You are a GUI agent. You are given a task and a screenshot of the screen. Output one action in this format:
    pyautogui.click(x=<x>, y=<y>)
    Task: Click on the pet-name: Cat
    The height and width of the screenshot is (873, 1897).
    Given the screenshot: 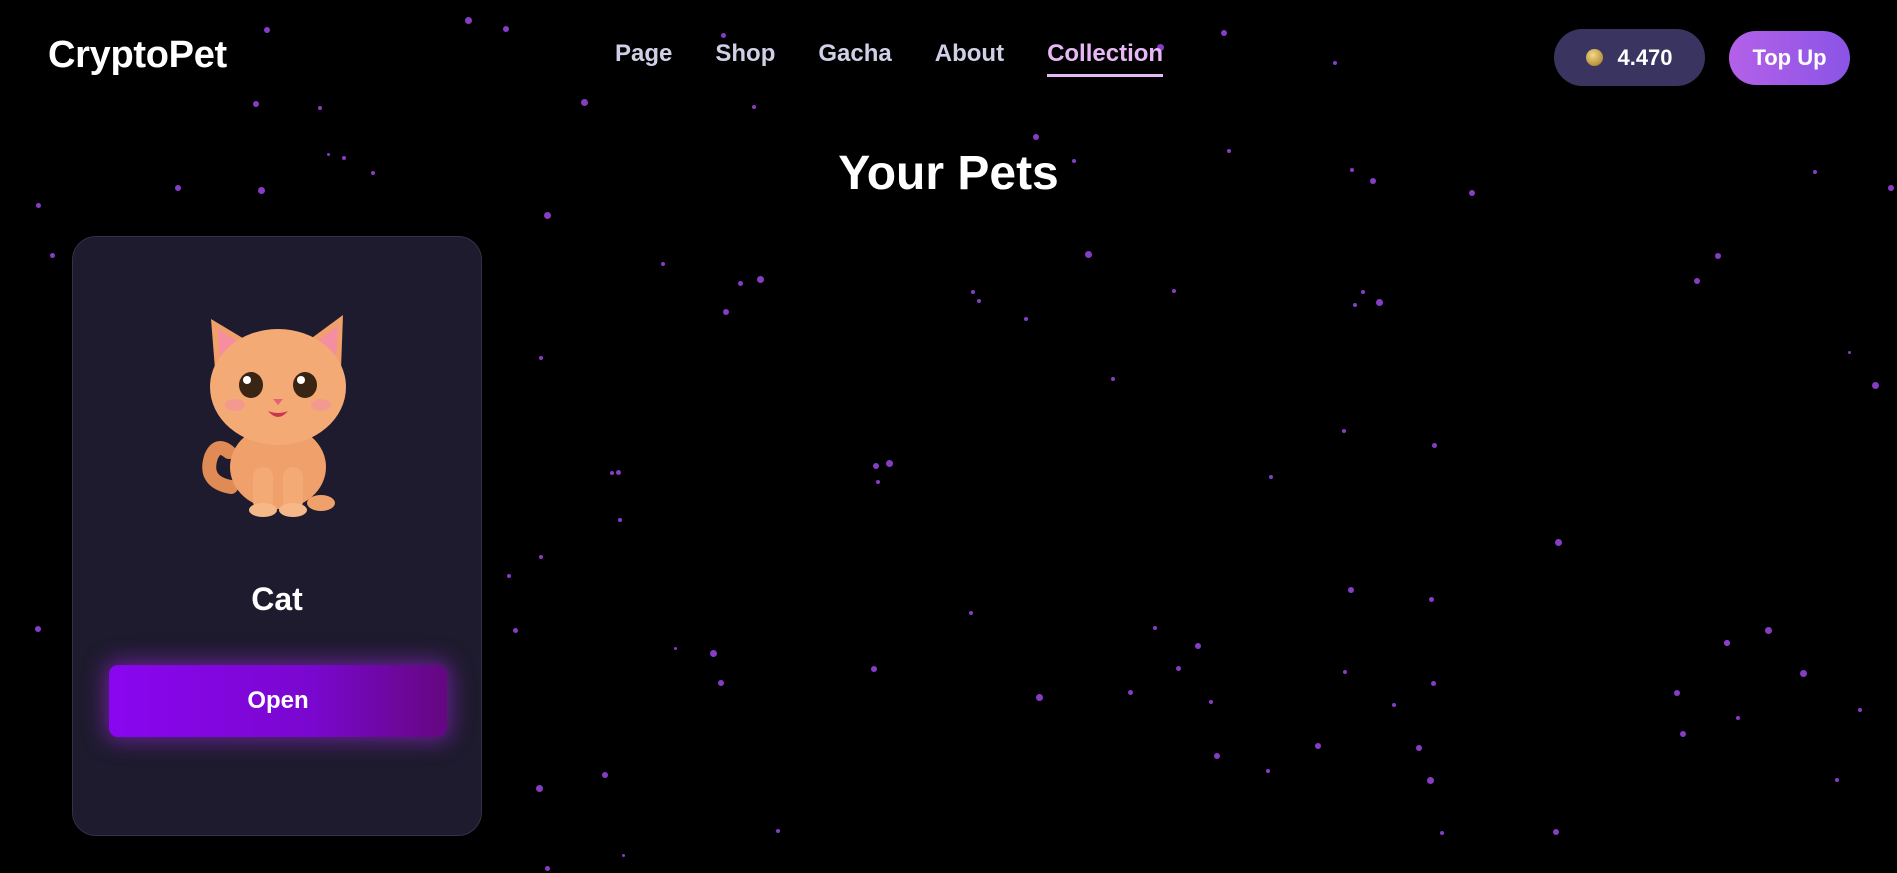 What is the action you would take?
    pyautogui.click(x=277, y=599)
    